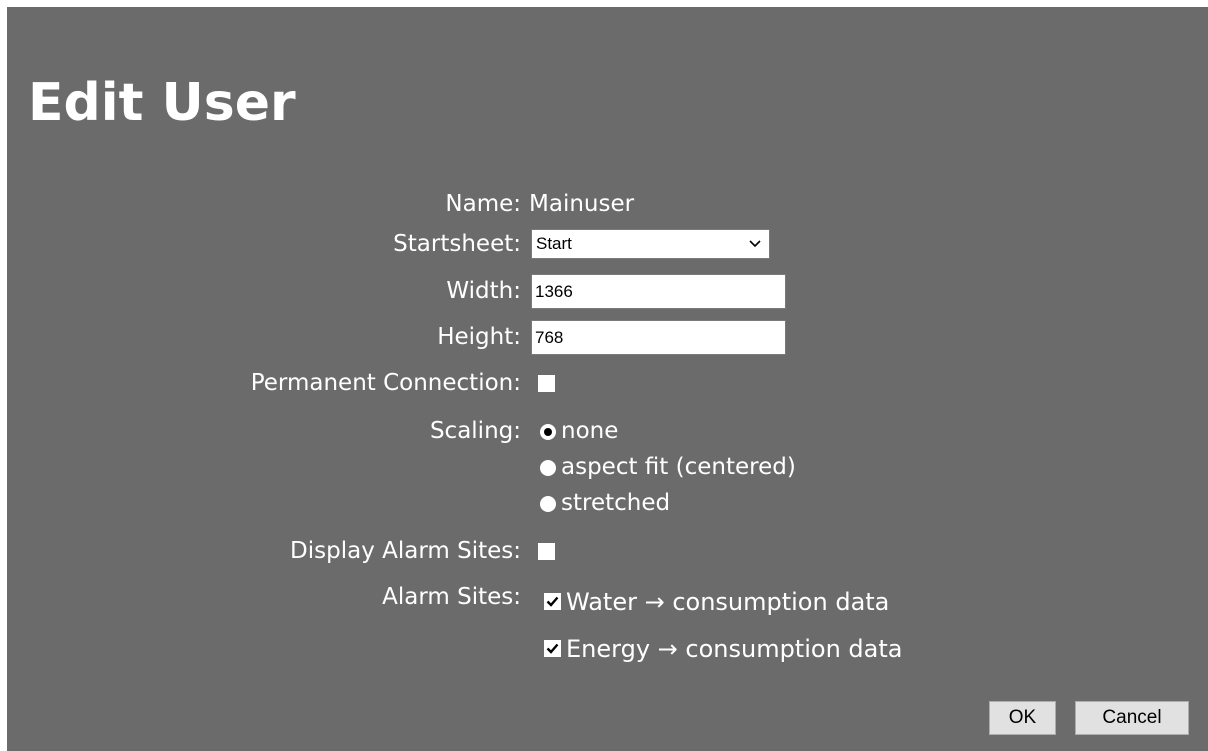 This screenshot has height=751, width=1208. I want to click on startsheet-label: Startsheet:, so click(457, 244).